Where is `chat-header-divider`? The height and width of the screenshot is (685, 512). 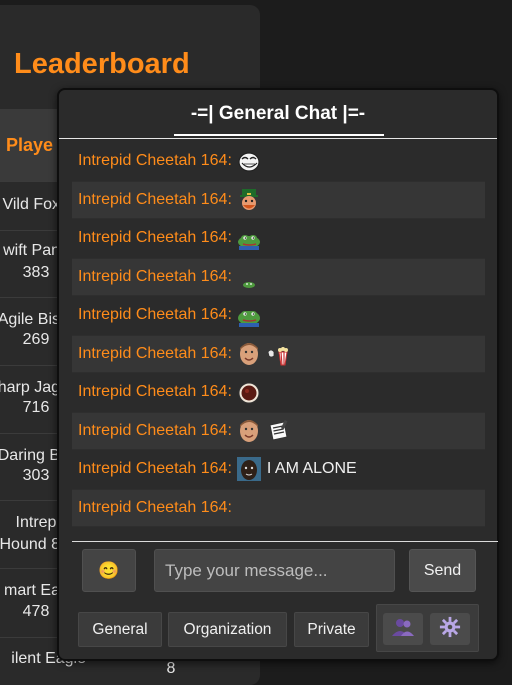
chat-header-divider is located at coordinates (278, 138).